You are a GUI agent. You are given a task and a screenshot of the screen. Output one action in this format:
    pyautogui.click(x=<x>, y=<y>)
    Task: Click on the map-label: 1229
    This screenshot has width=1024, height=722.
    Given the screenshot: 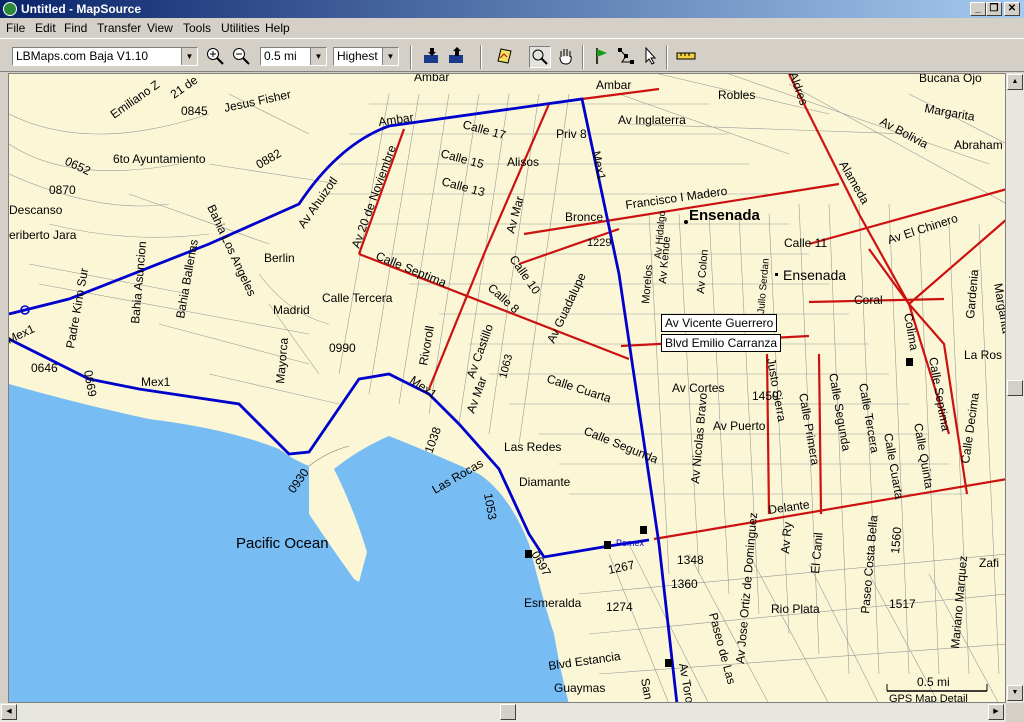 What is the action you would take?
    pyautogui.click(x=599, y=243)
    